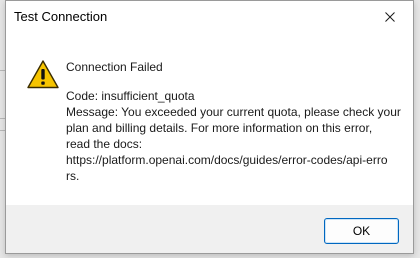 The width and height of the screenshot is (420, 258). Describe the element at coordinates (209, 16) in the screenshot. I see `title-bar: Test Connection` at that location.